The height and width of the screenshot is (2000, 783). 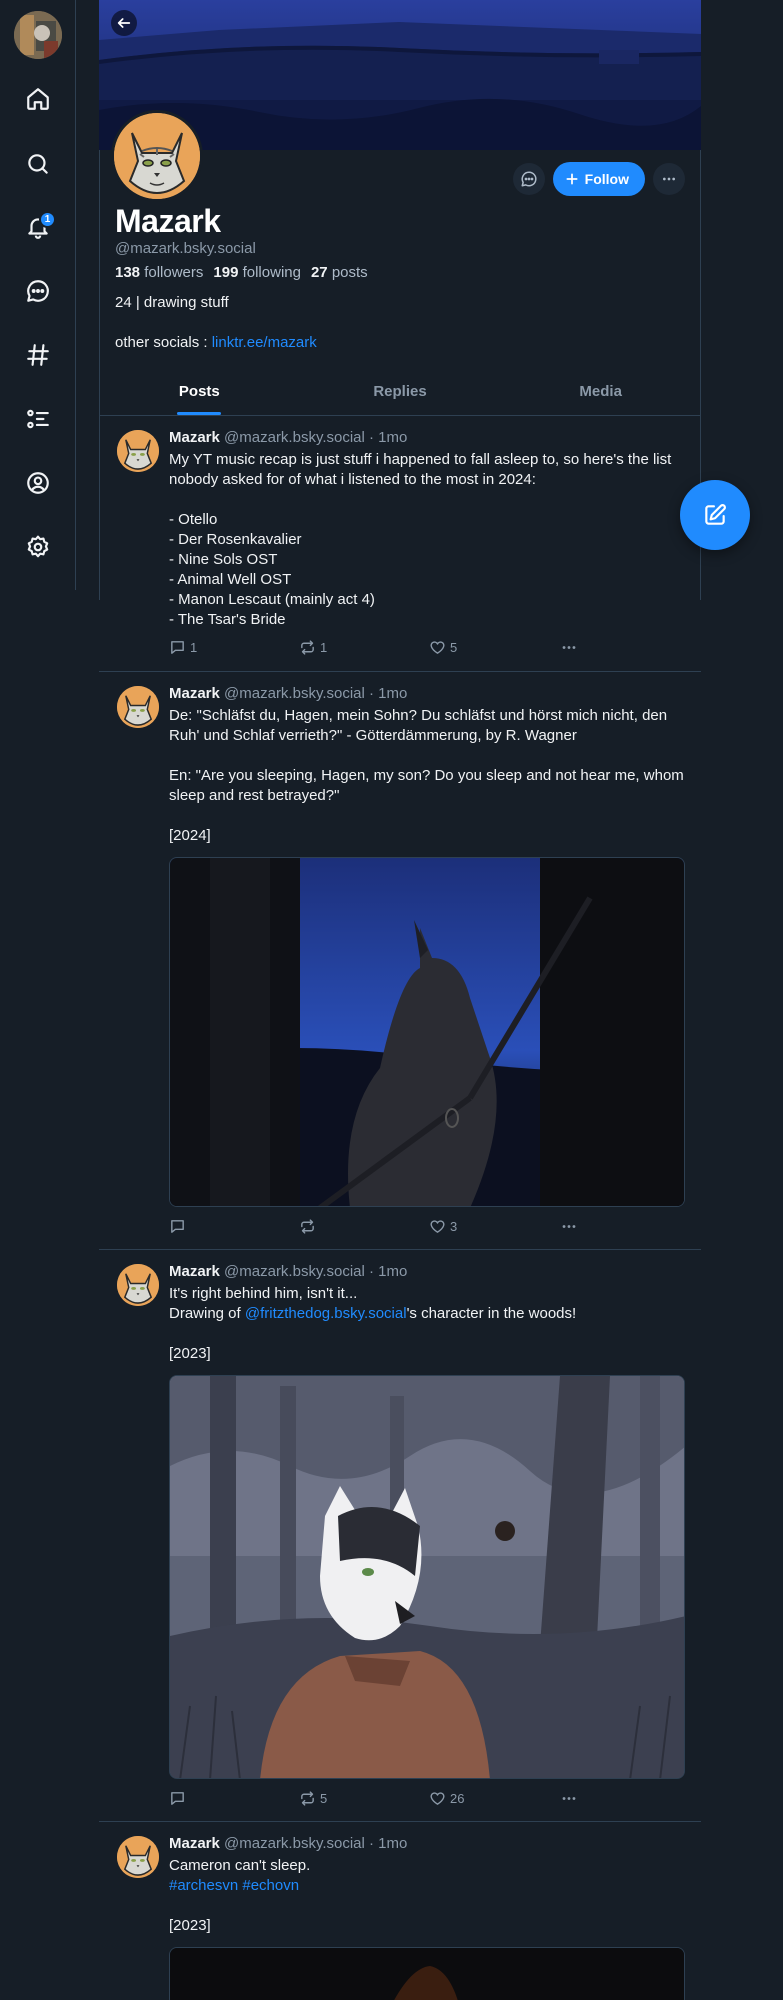 I want to click on search-button, so click(x=38, y=164).